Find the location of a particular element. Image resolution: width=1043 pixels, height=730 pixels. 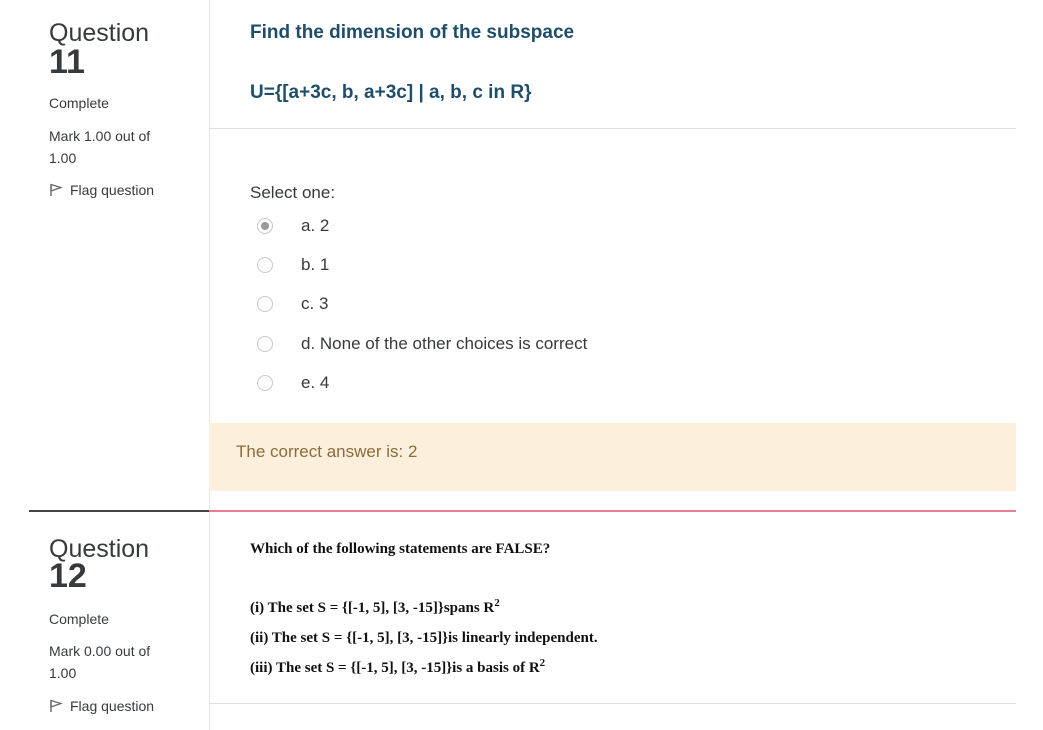

feedback-box: The correct answer is: 2 is located at coordinates (612, 457).